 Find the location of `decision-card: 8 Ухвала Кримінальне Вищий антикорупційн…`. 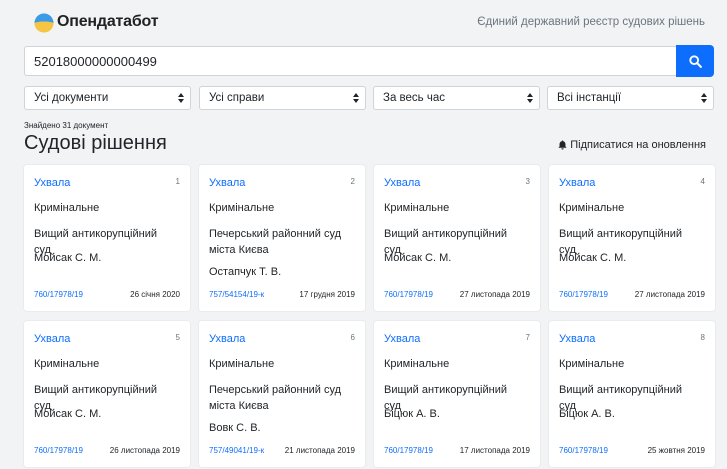

decision-card: 8 Ухвала Кримінальне Вищий антикорупційн… is located at coordinates (632, 394).